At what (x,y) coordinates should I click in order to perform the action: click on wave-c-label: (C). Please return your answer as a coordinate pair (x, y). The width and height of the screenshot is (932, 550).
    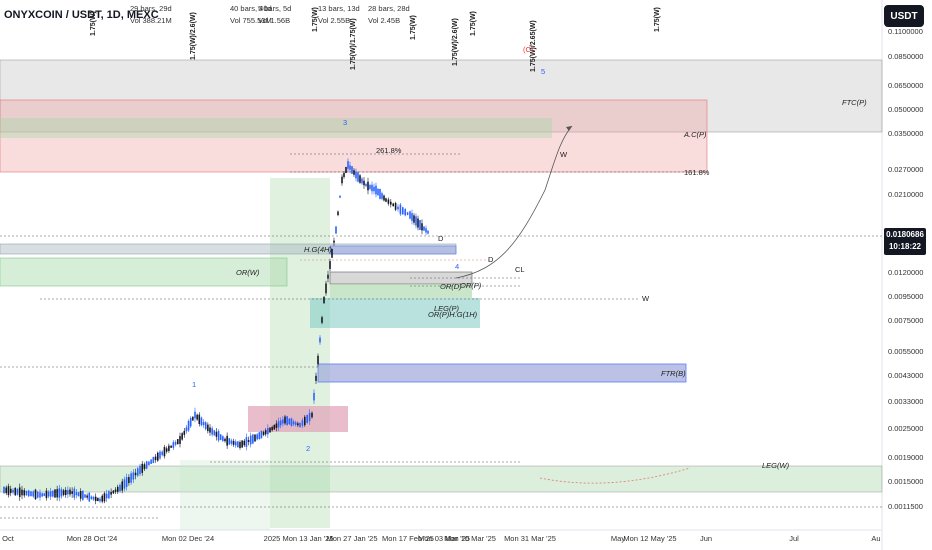
    Looking at the image, I should click on (528, 49).